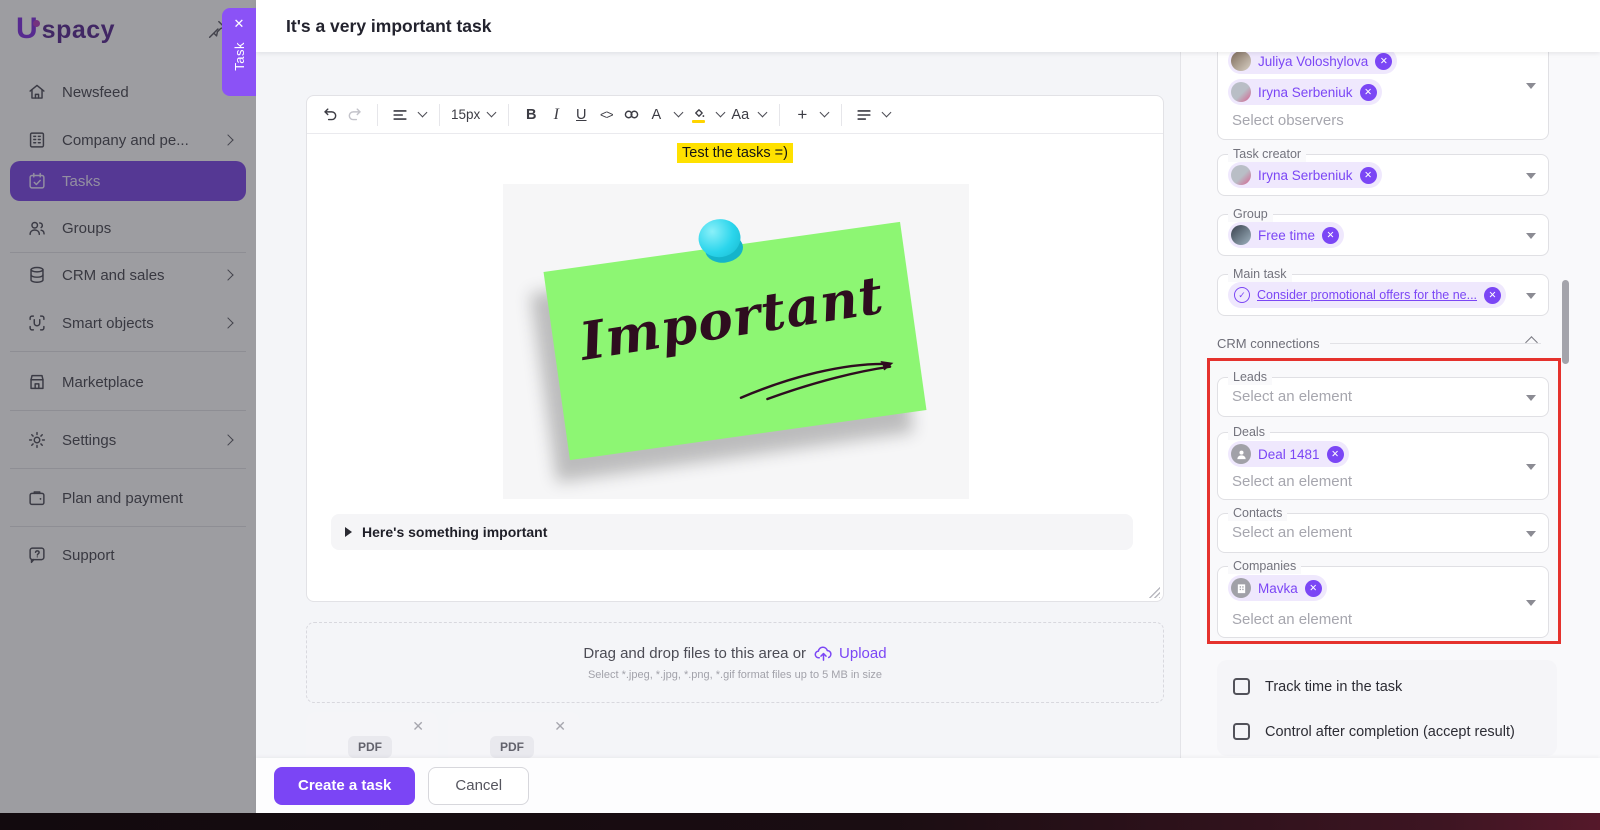 The image size is (1600, 830). What do you see at coordinates (1288, 454) in the screenshot?
I see `deal-chip: Deal 1481 ✕` at bounding box center [1288, 454].